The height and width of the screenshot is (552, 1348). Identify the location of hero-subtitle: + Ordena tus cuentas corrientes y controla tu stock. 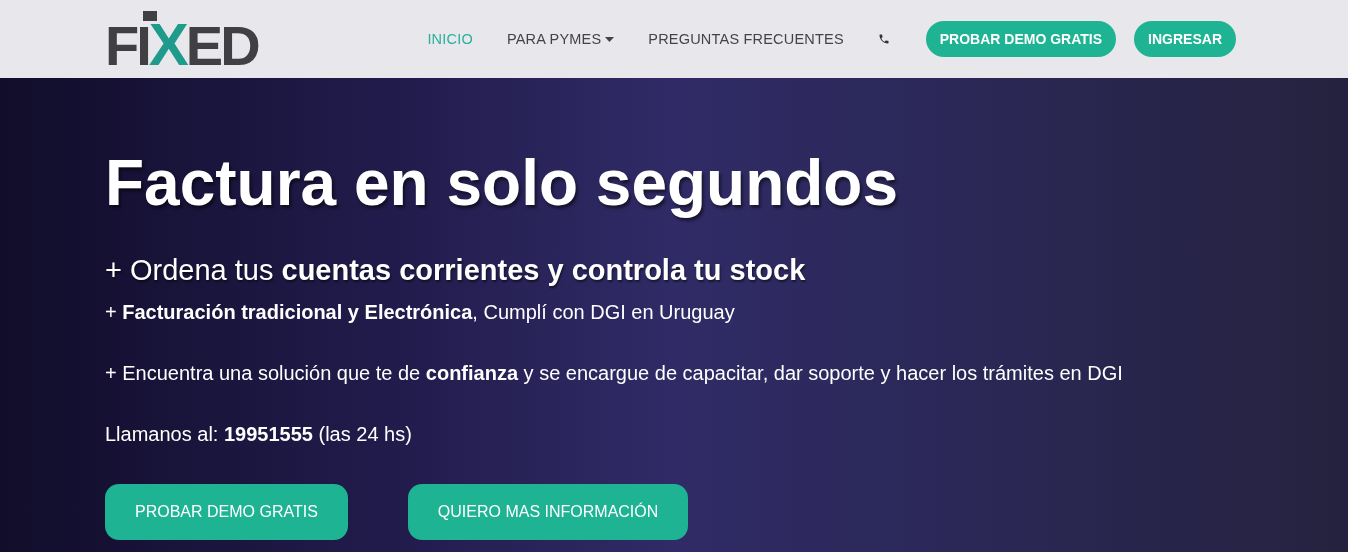
(456, 271).